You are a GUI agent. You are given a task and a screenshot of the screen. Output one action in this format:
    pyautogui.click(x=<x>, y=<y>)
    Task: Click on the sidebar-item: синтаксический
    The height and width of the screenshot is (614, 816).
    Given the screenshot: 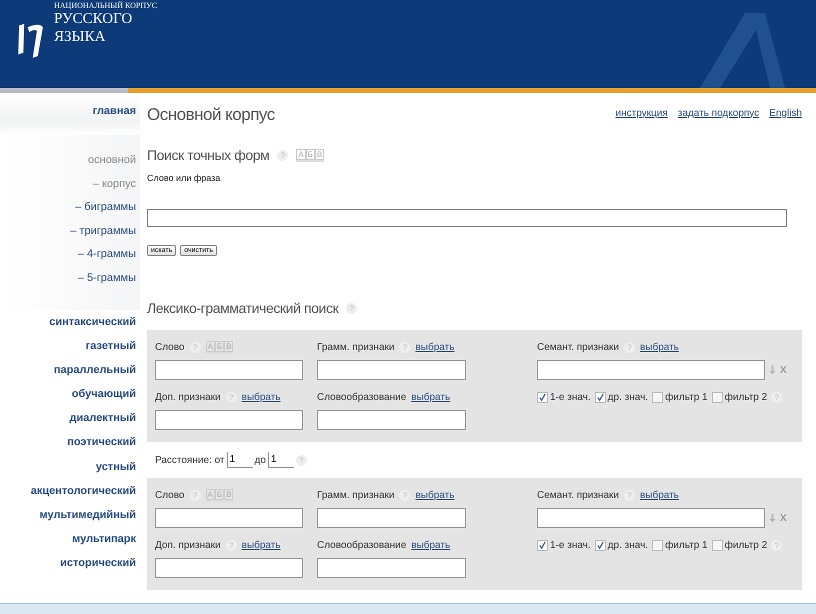 What is the action you would take?
    pyautogui.click(x=70, y=322)
    